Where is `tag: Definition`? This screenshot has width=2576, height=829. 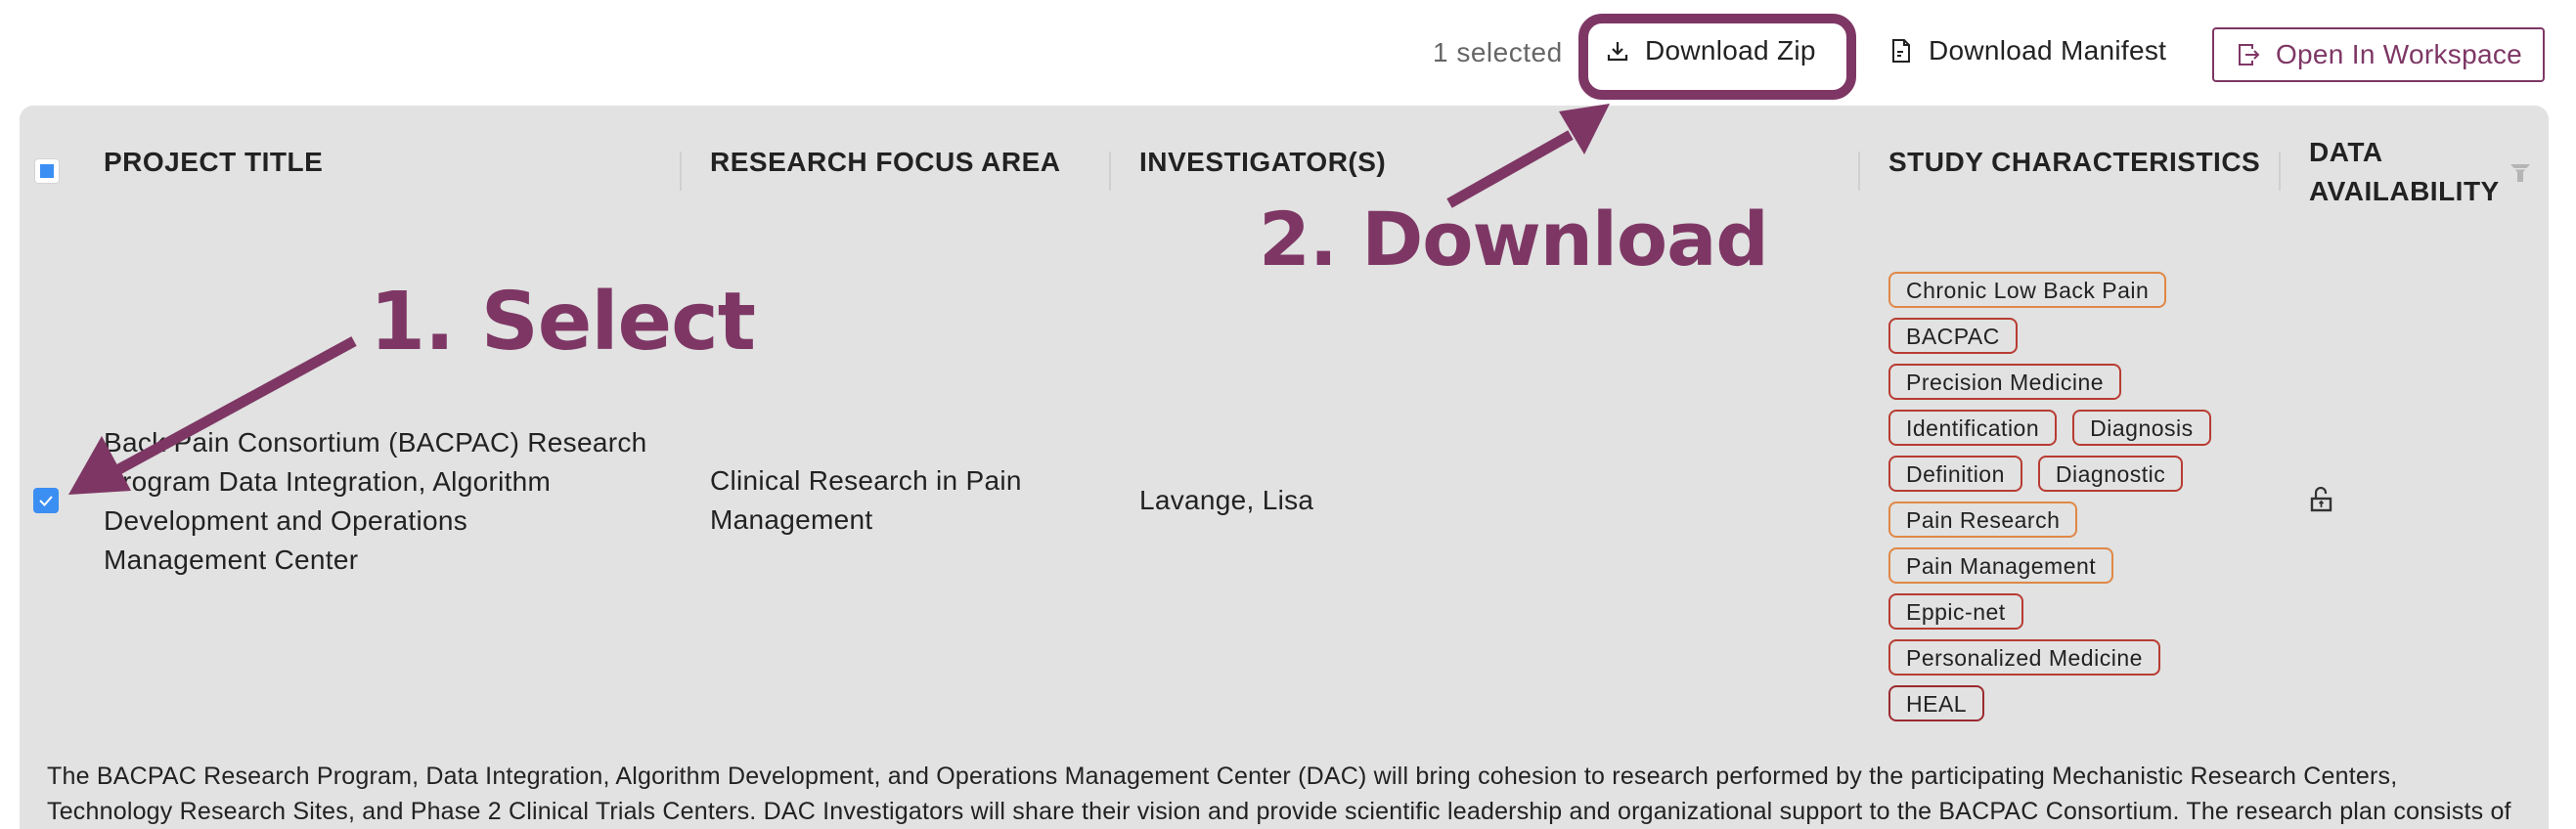 tag: Definition is located at coordinates (1955, 474).